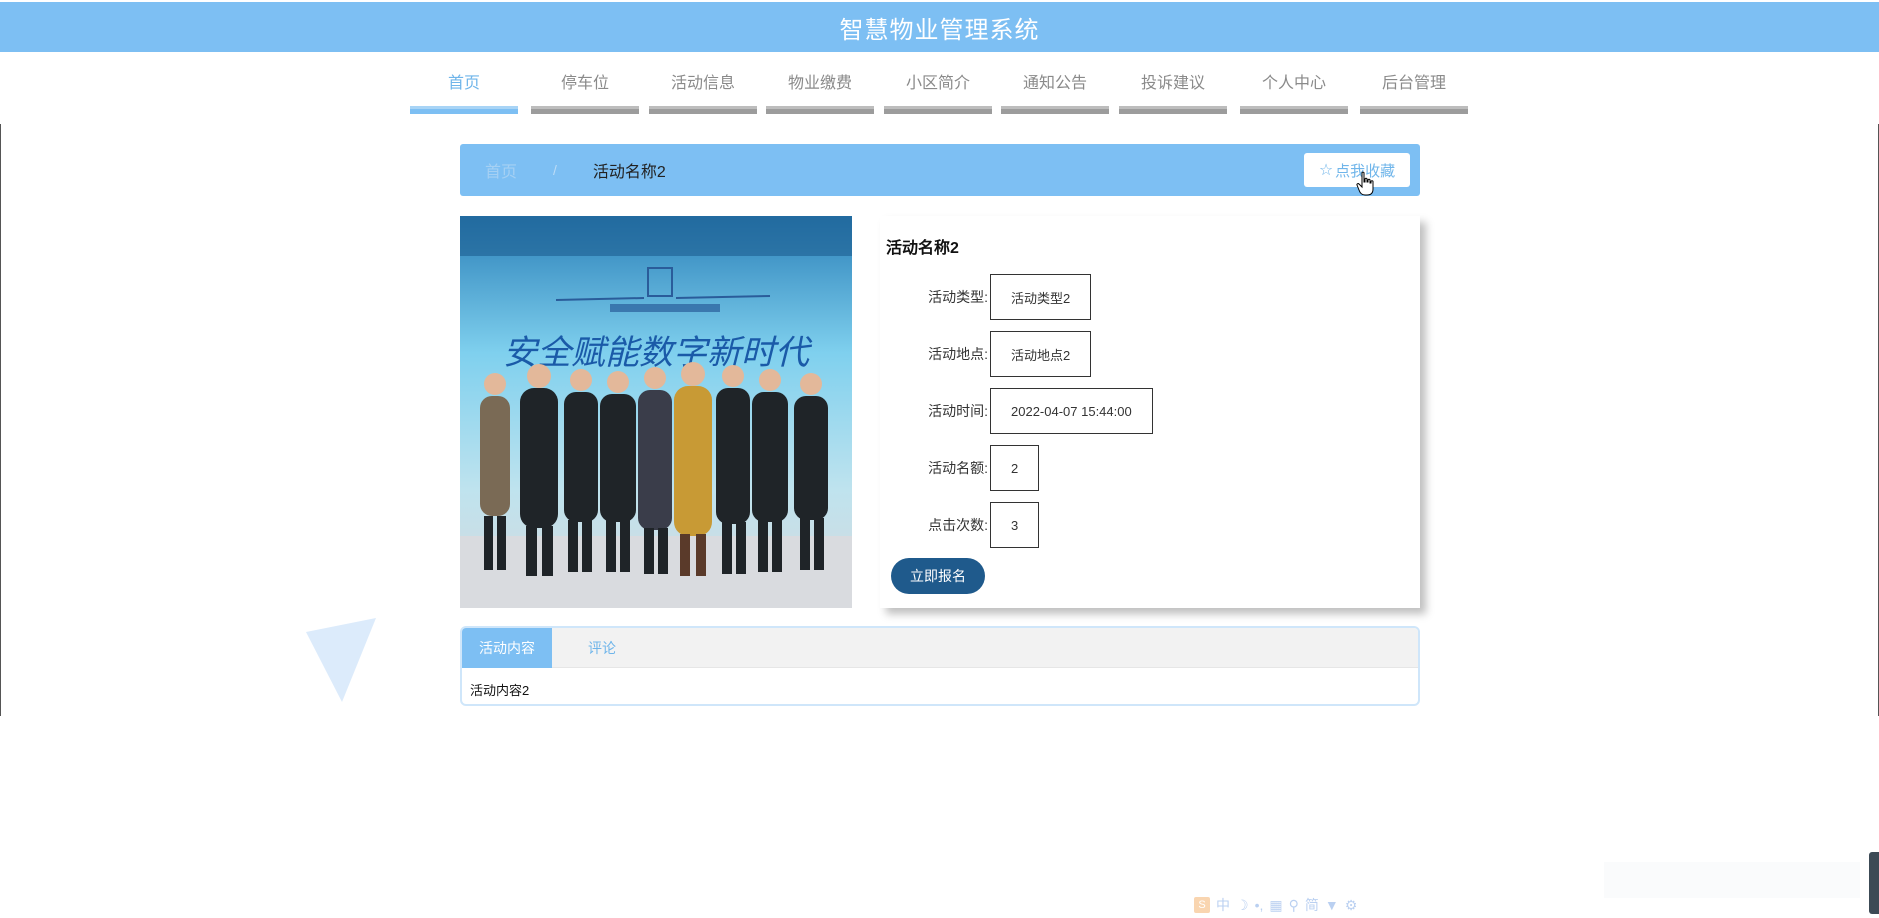  Describe the element at coordinates (658, 353) in the screenshot. I see `photo-banner-text: 安全赋能数字新时代` at that location.